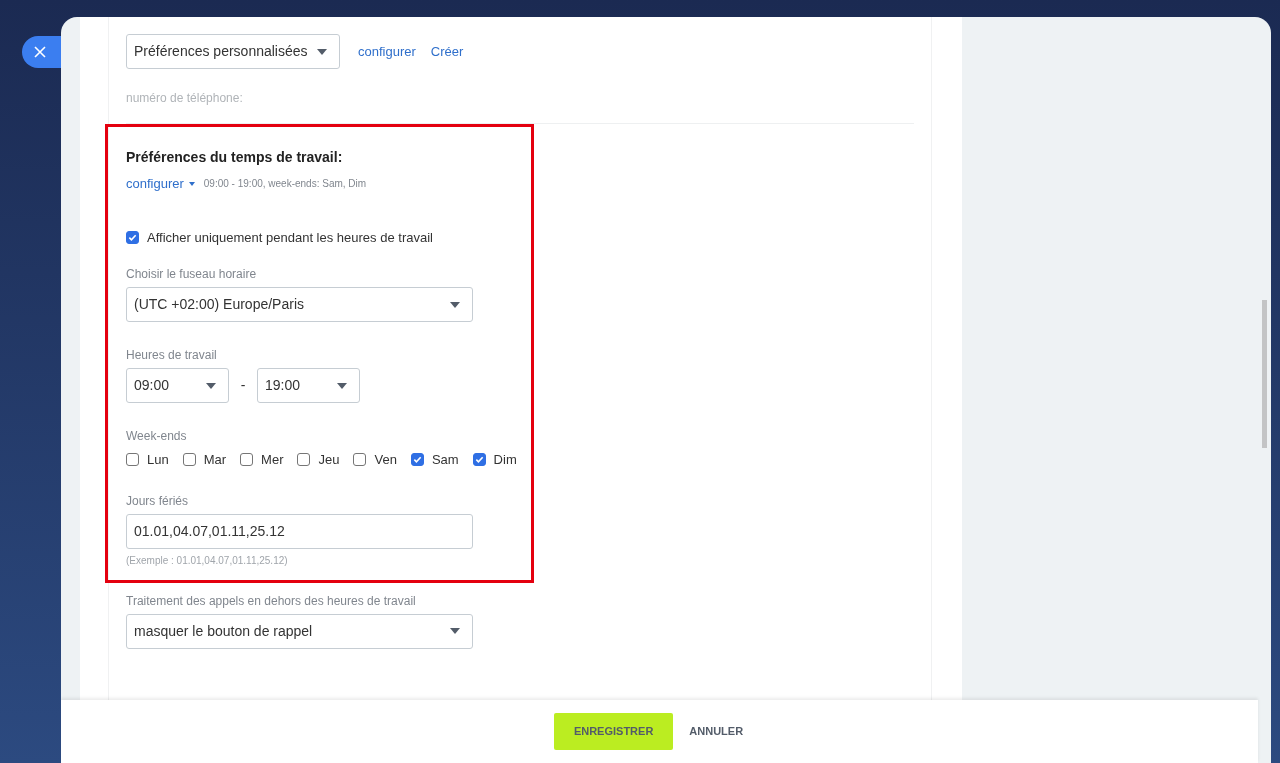  Describe the element at coordinates (387, 51) in the screenshot. I see `link: configurer` at that location.